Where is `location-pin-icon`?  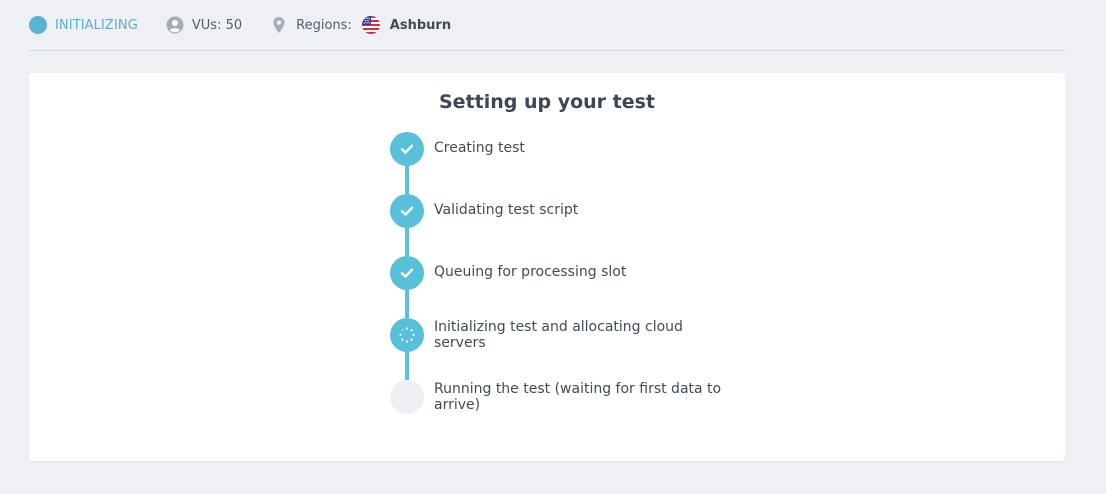 location-pin-icon is located at coordinates (279, 25).